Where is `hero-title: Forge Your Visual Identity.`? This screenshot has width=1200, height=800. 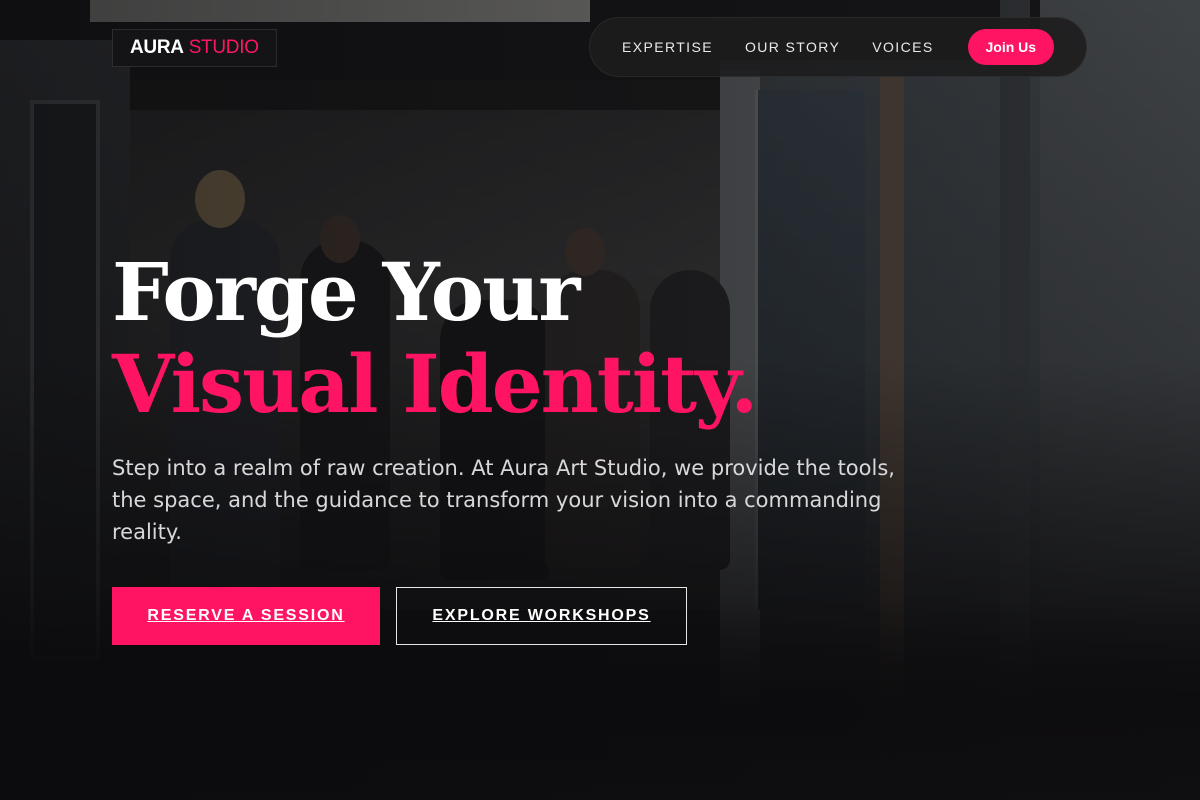 hero-title: Forge Your Visual Identity. is located at coordinates (435, 338).